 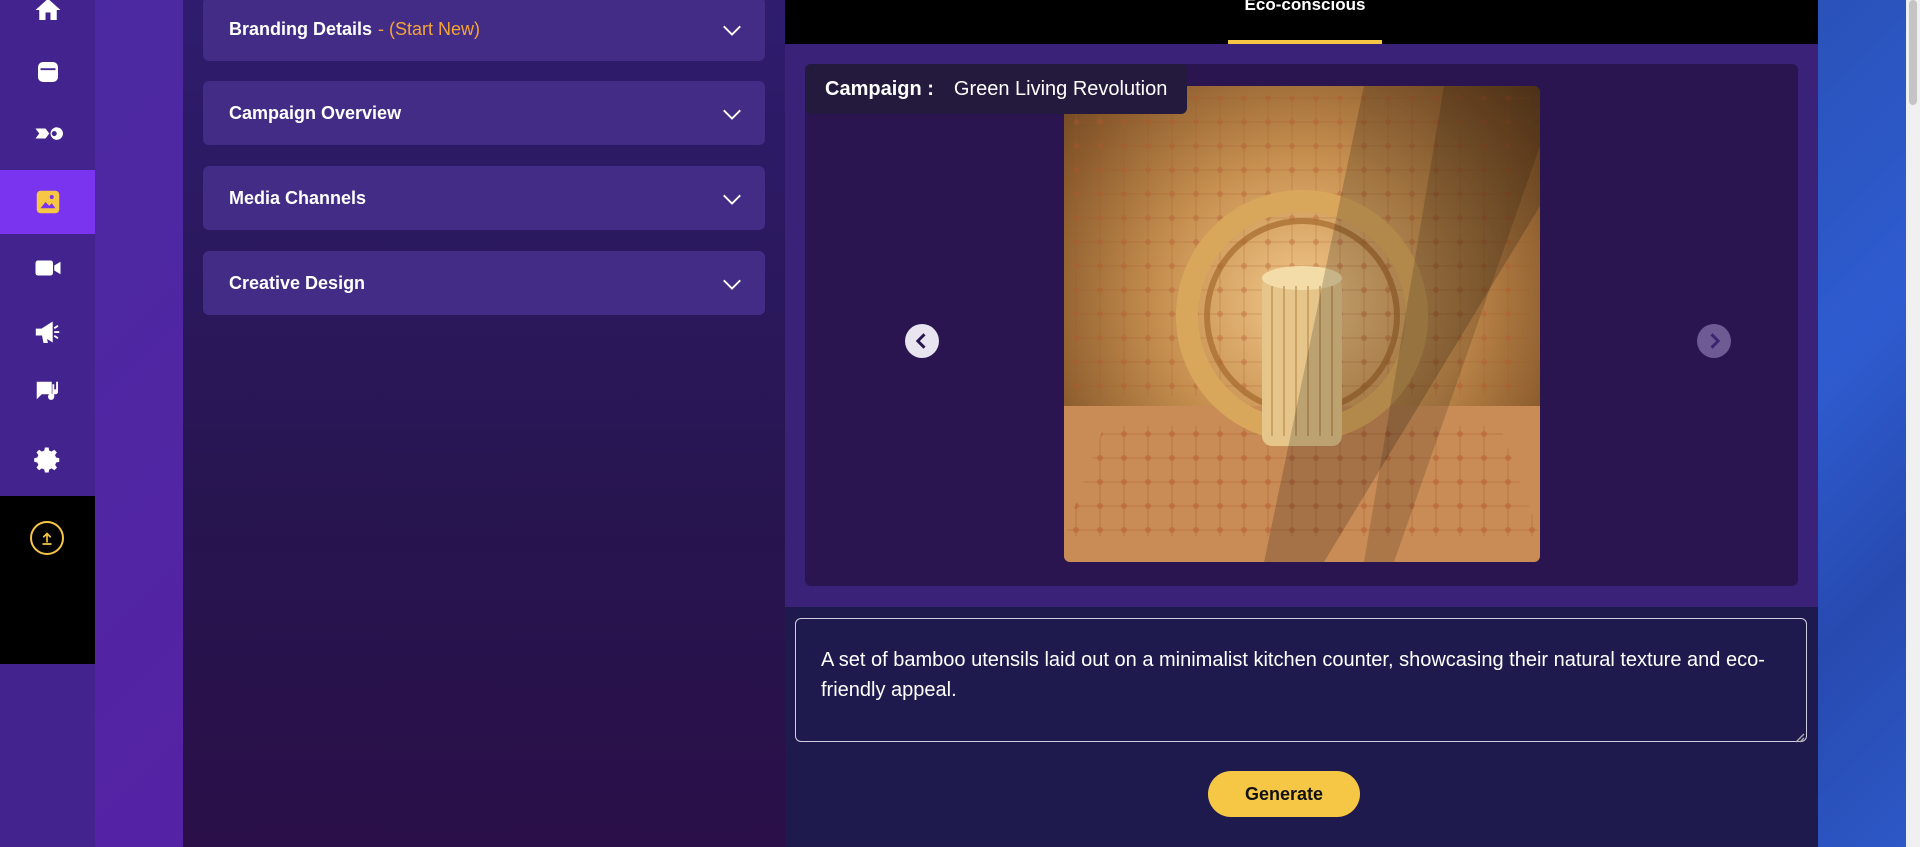 I want to click on image-icon, so click(x=47, y=202).